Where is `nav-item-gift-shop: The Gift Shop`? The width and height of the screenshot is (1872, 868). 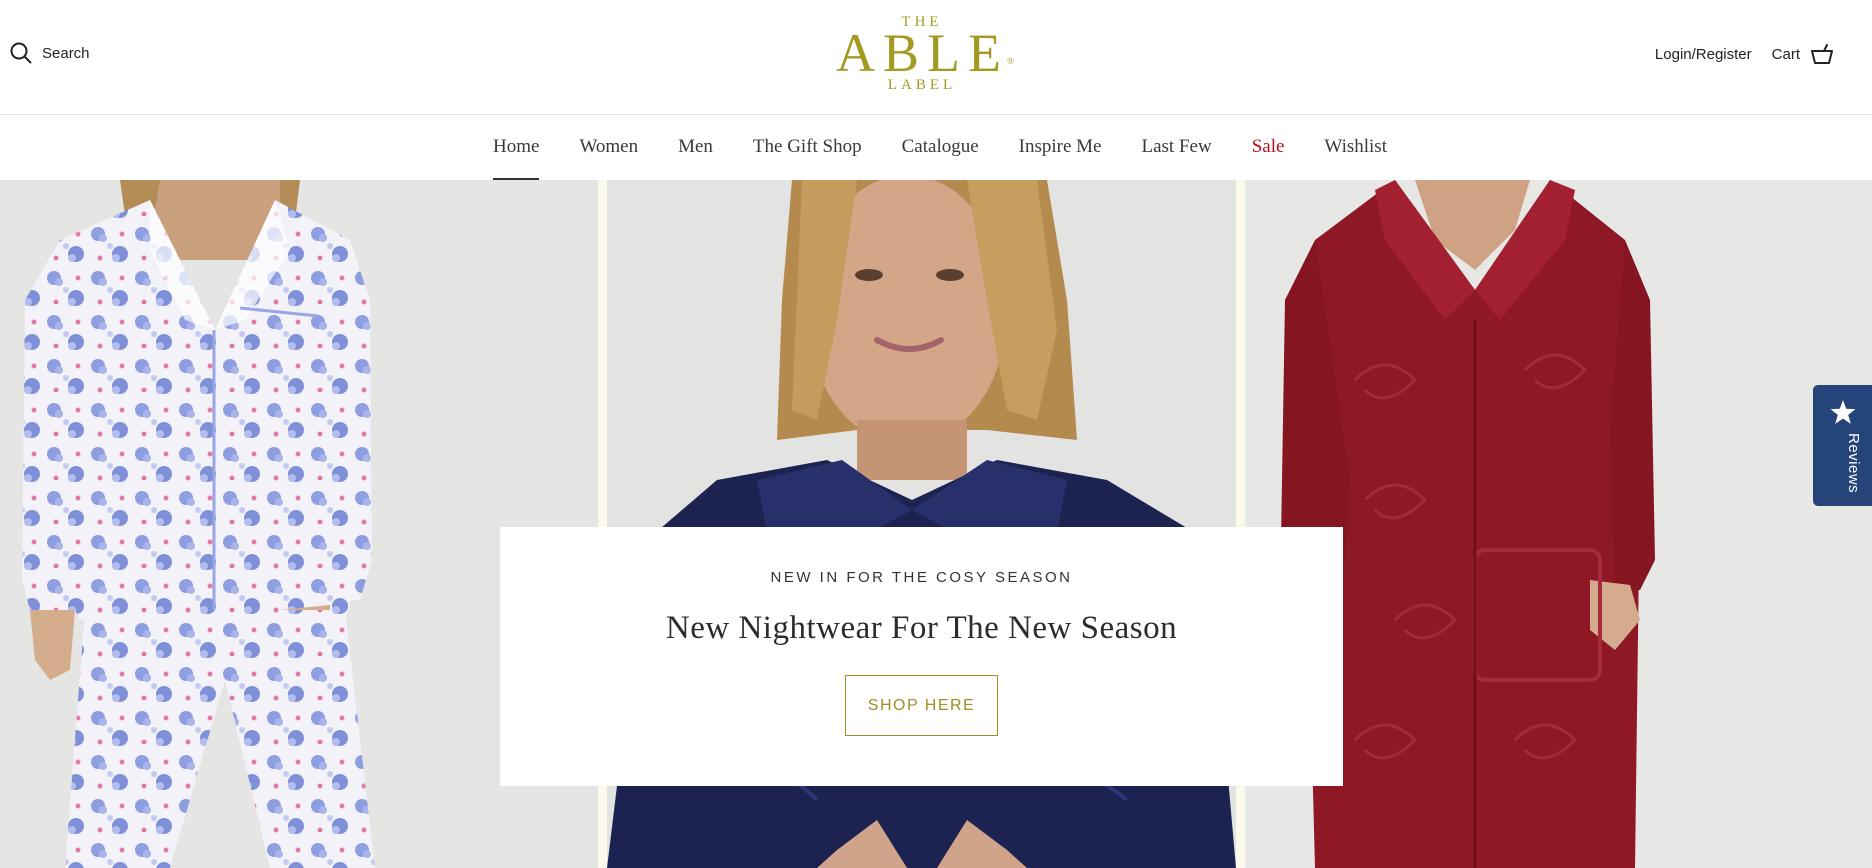 nav-item-gift-shop: The Gift Shop is located at coordinates (807, 148).